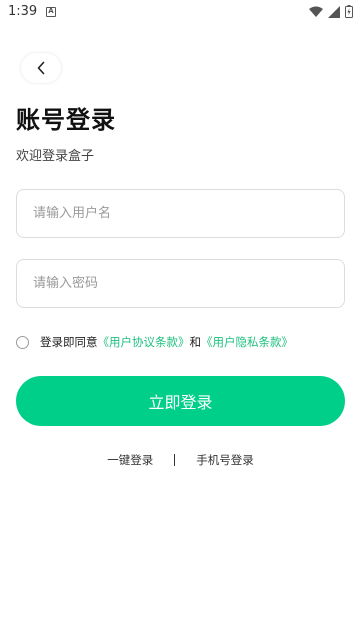  I want to click on username-input, so click(180, 213).